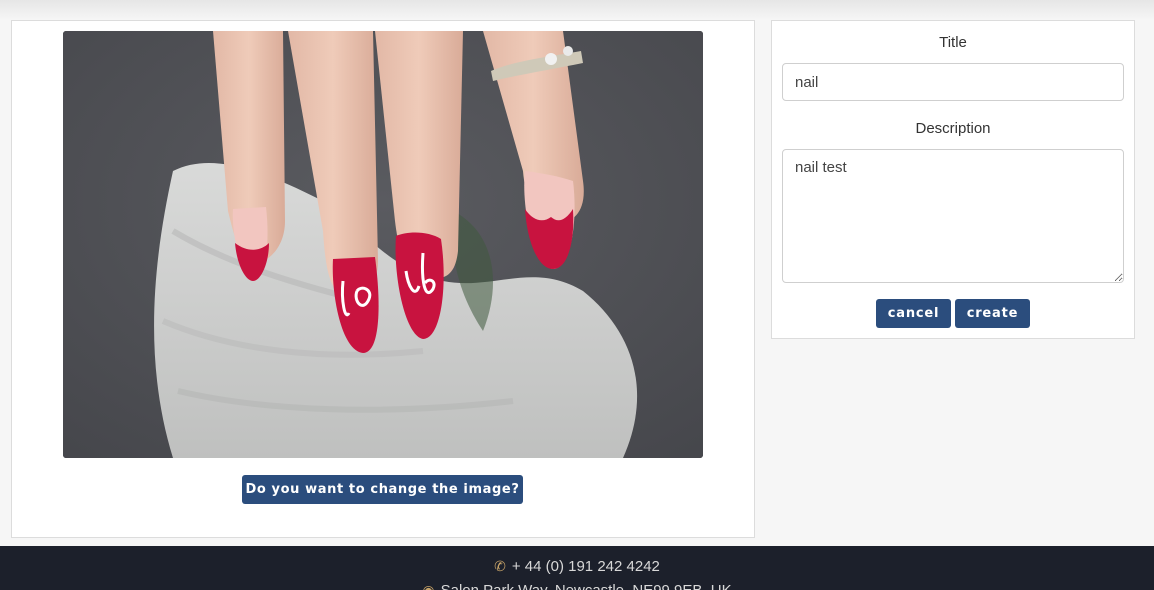 This screenshot has width=1154, height=590. I want to click on footer-phone-line: ✆ + 44 (0) 191 242 4242, so click(577, 566).